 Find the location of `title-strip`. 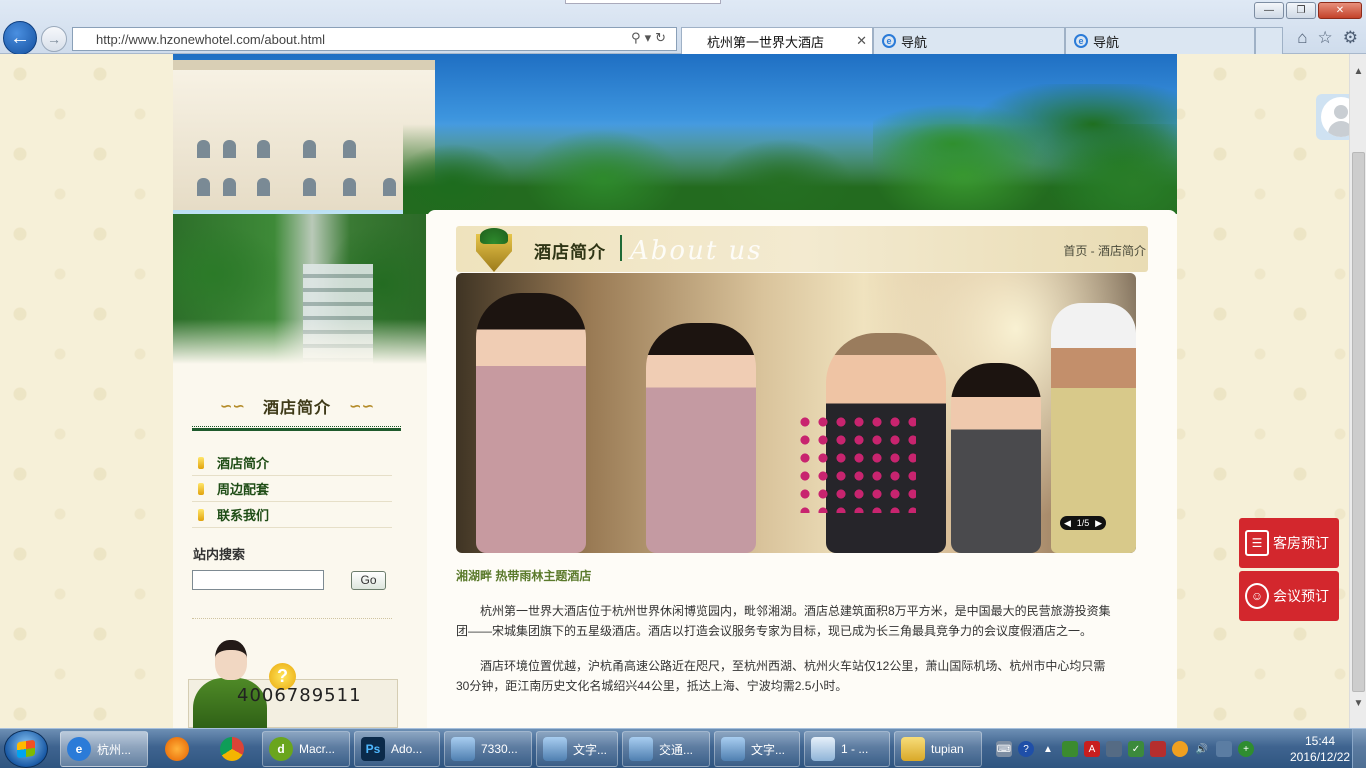

title-strip is located at coordinates (643, 2).